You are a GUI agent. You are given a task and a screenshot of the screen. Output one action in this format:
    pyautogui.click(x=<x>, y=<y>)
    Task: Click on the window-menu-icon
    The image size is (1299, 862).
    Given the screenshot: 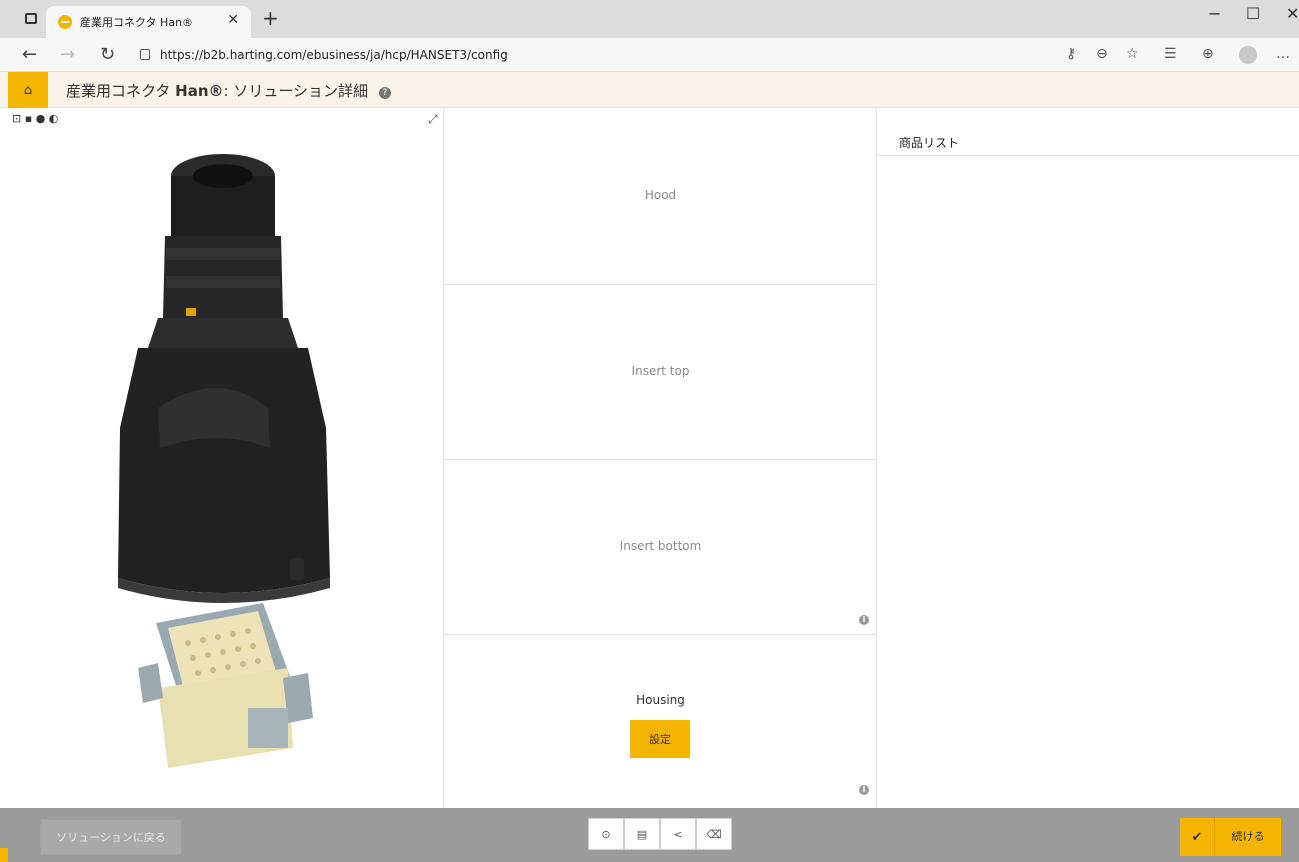 What is the action you would take?
    pyautogui.click(x=31, y=18)
    